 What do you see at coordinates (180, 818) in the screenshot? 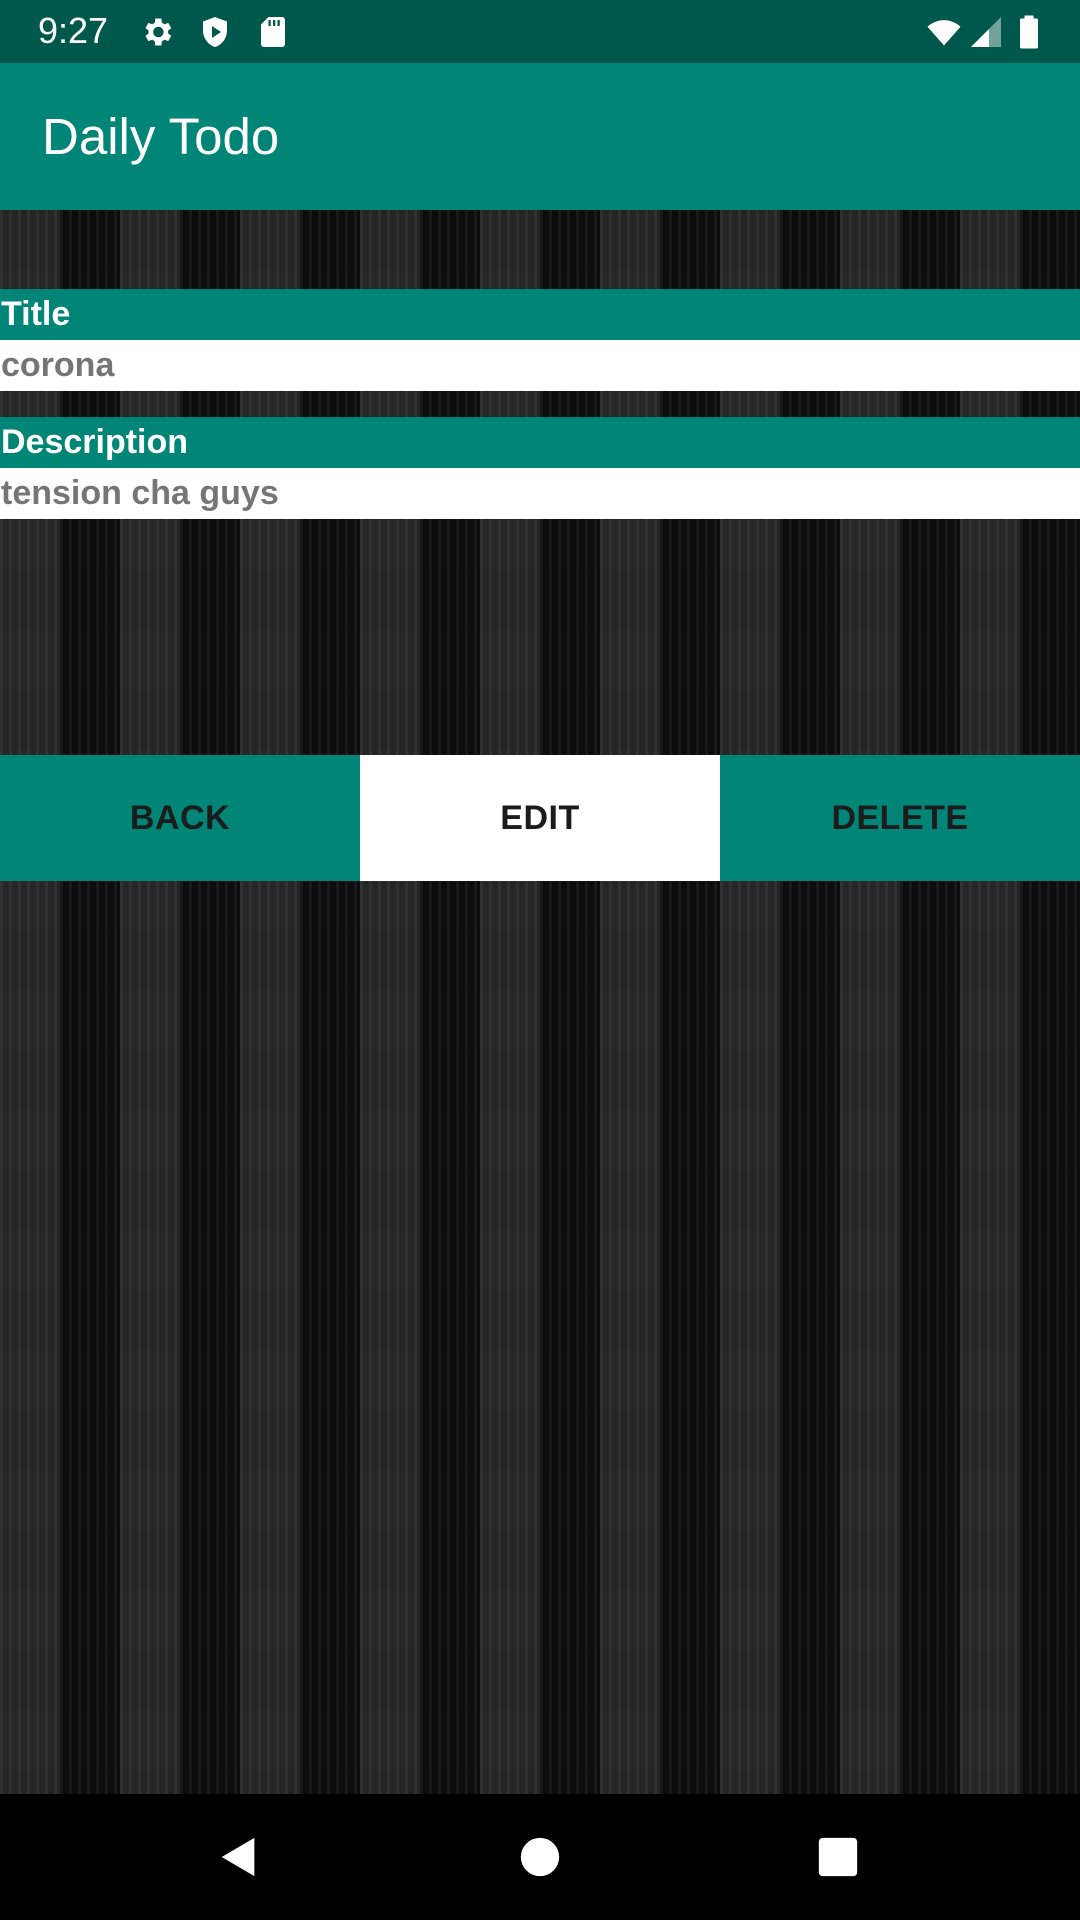
I see `back-button: BACK` at bounding box center [180, 818].